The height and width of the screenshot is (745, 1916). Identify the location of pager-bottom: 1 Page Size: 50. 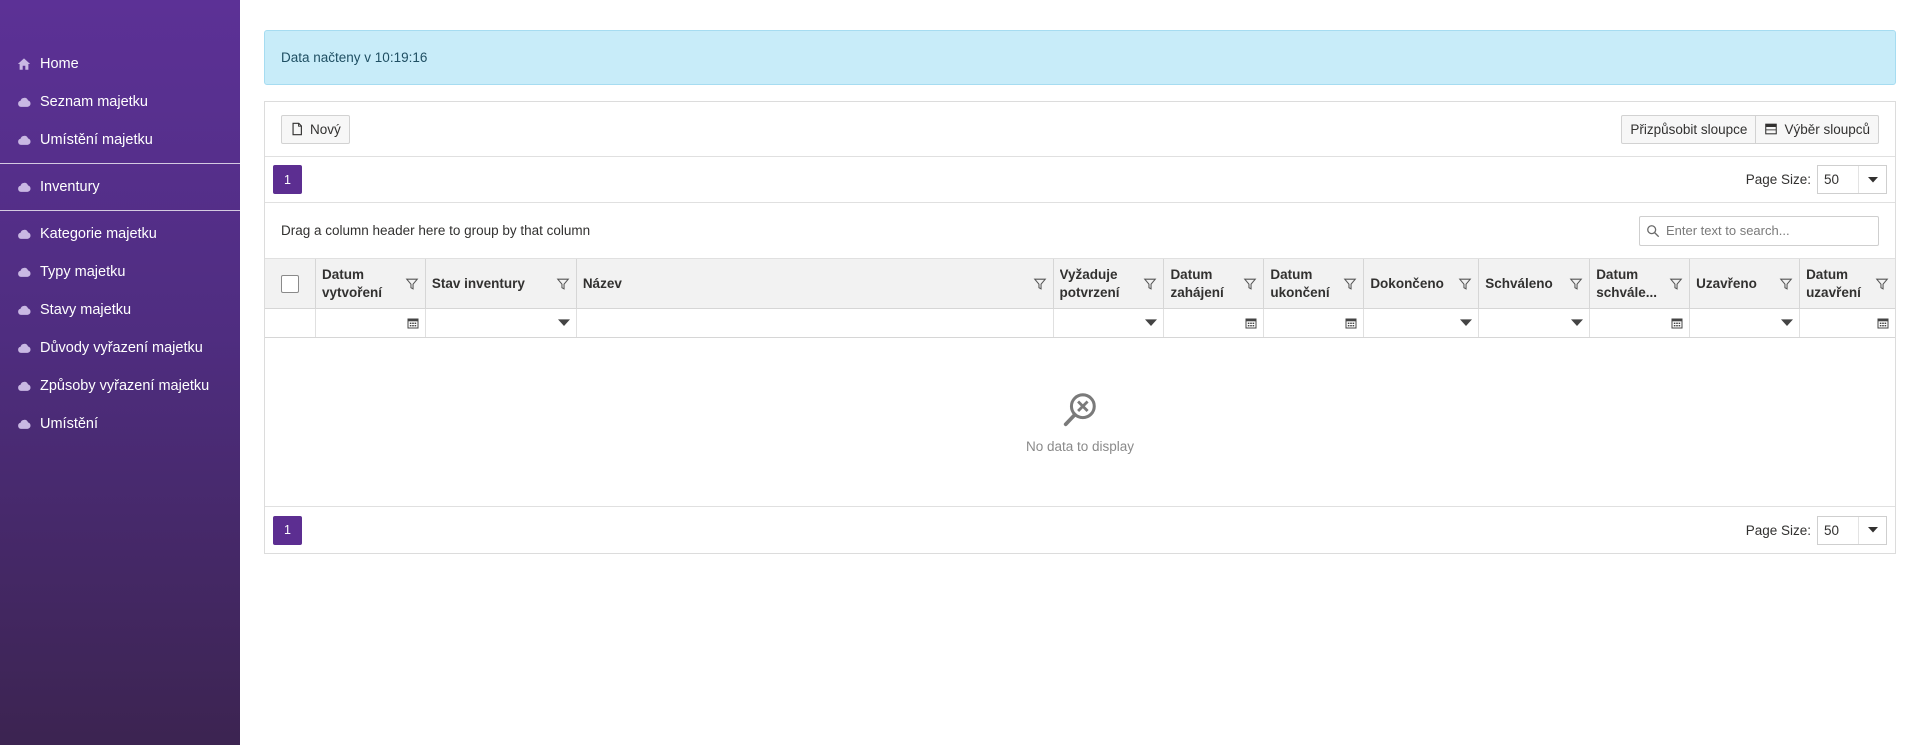
(1080, 530).